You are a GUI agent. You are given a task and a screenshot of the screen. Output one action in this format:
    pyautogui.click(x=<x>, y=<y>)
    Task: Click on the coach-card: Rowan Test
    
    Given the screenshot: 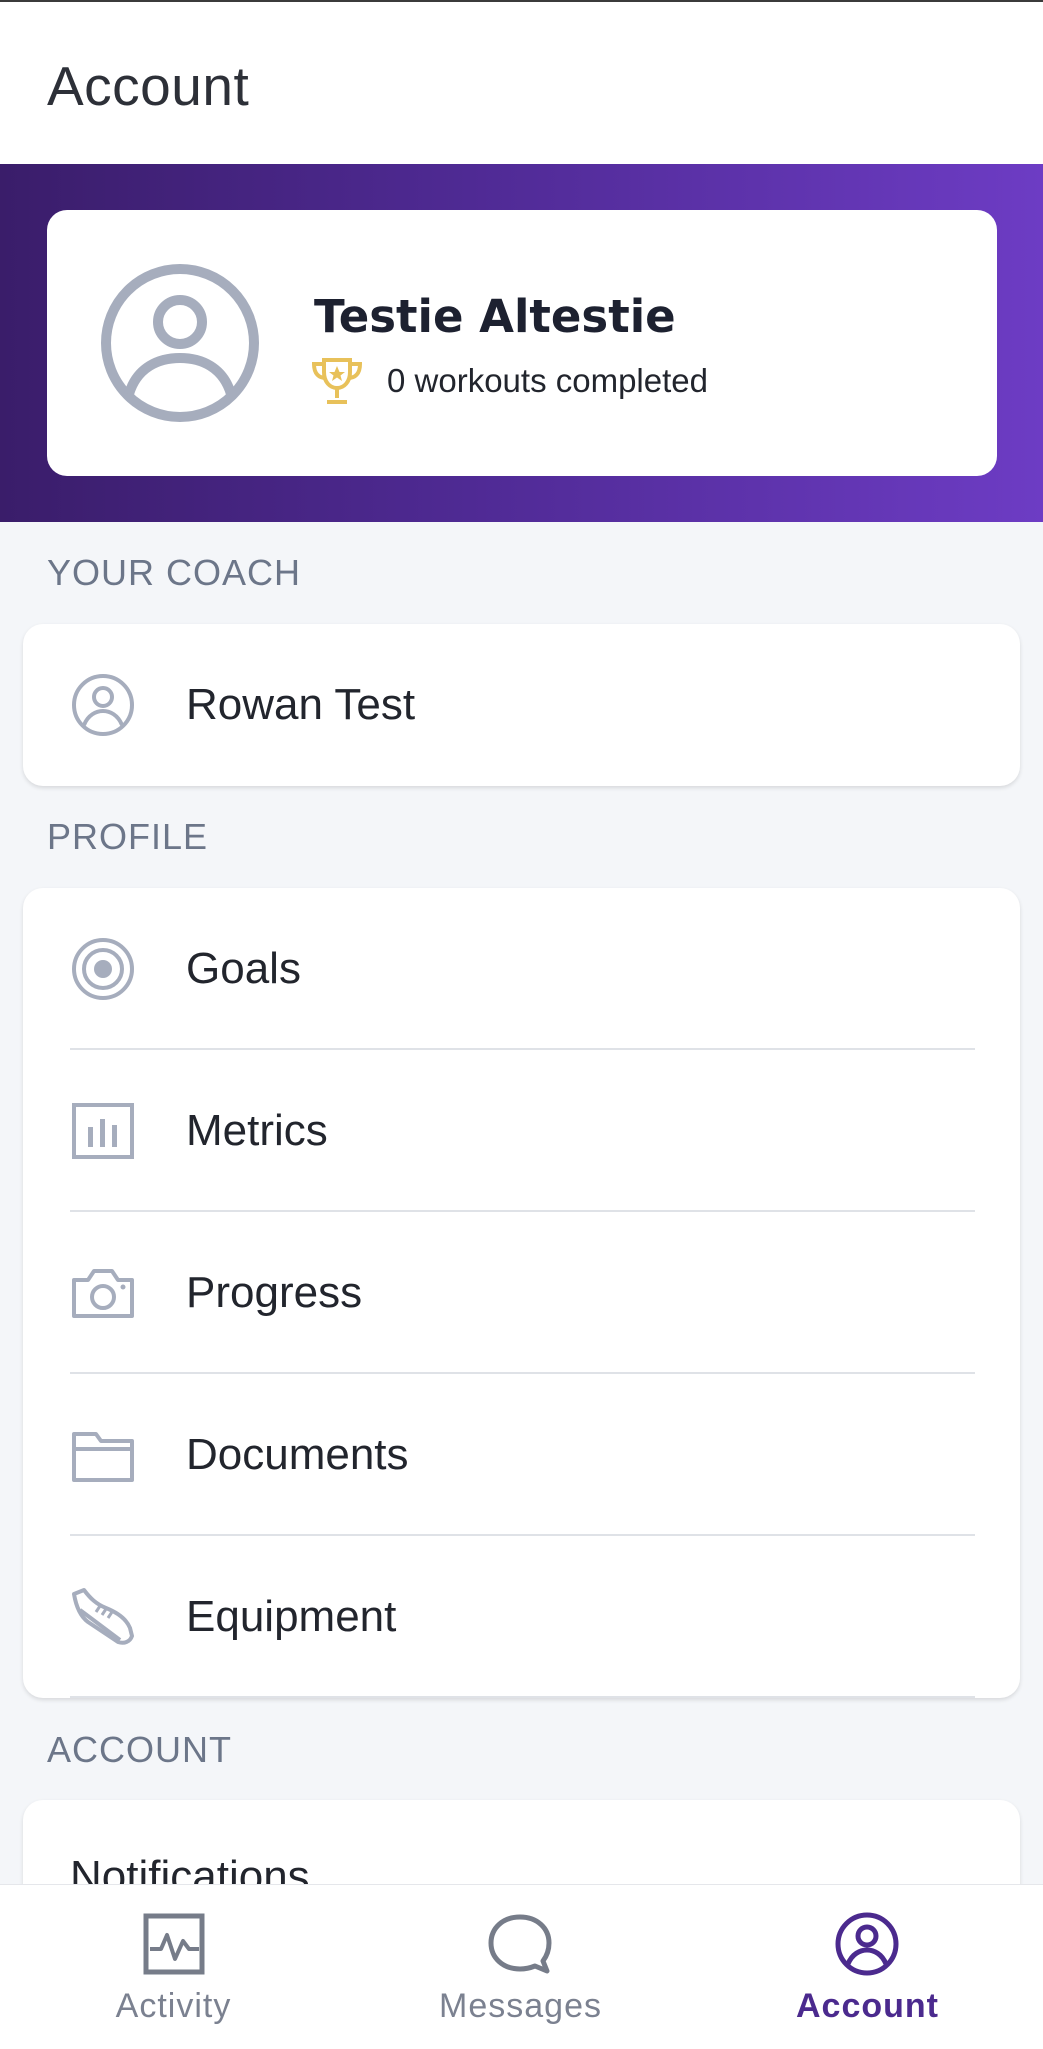 What is the action you would take?
    pyautogui.click(x=521, y=705)
    